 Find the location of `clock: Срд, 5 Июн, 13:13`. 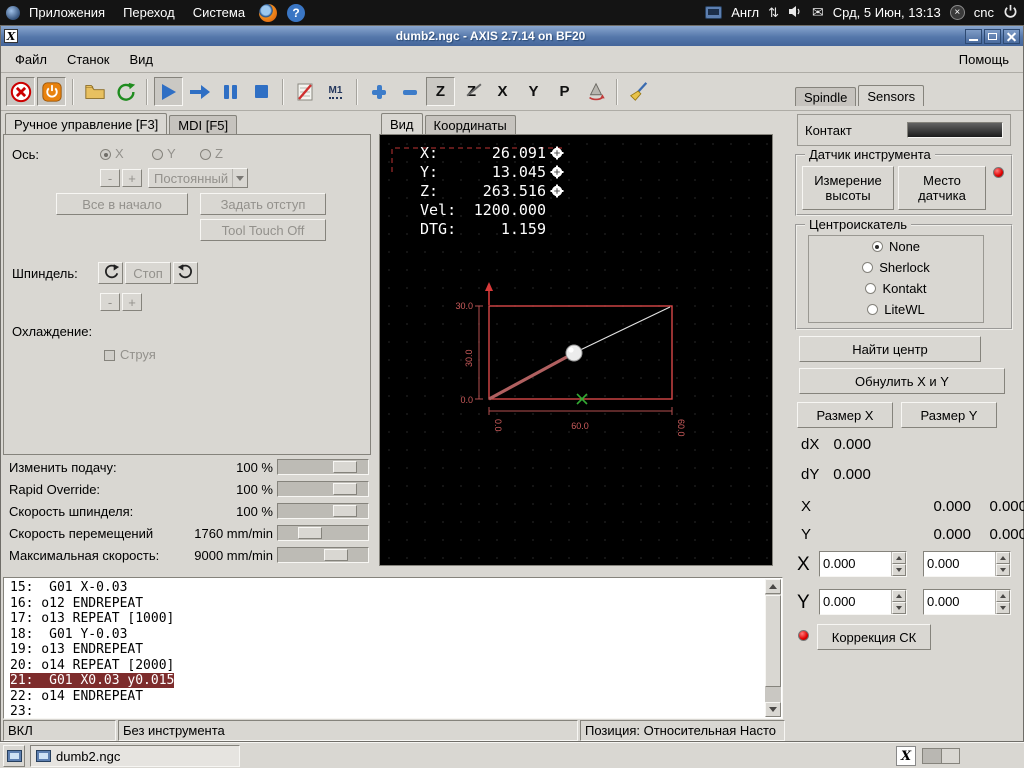

clock: Срд, 5 Июн, 13:13 is located at coordinates (887, 12).